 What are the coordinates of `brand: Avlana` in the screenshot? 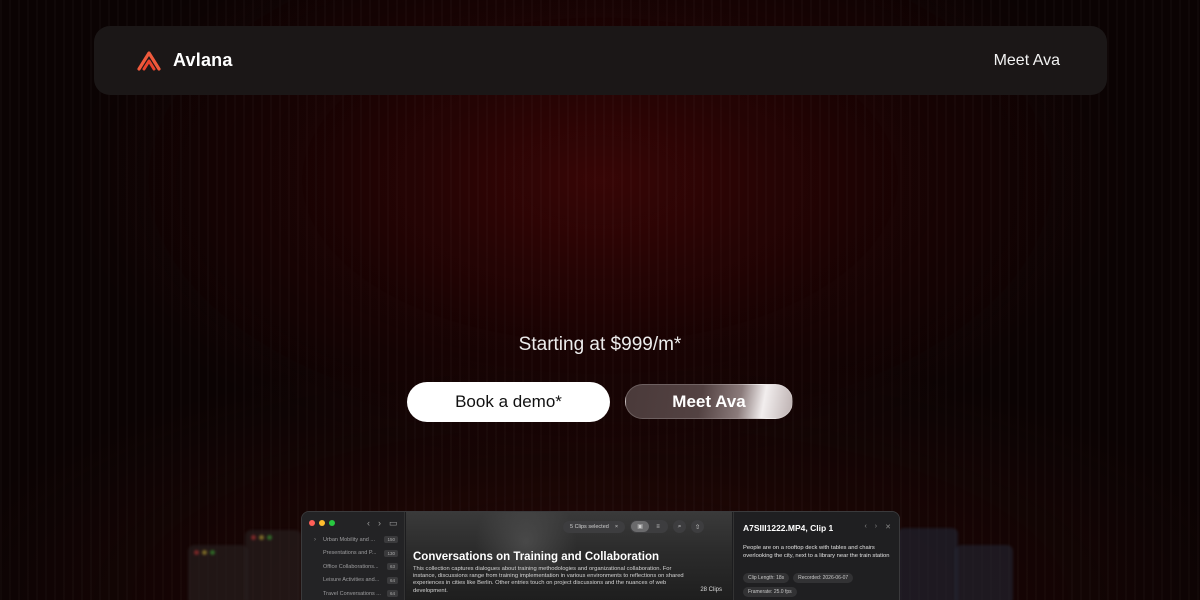 It's located at (185, 61).